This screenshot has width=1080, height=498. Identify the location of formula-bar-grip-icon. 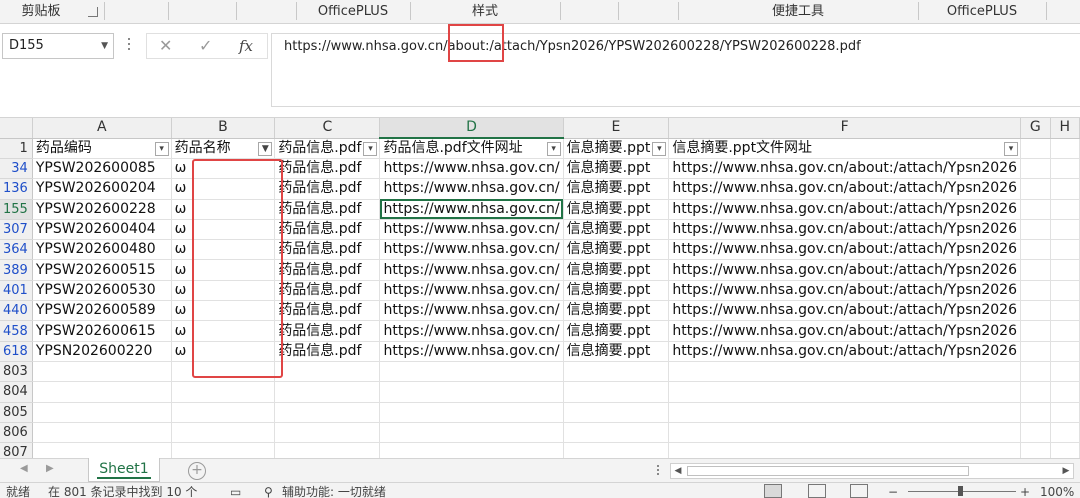
(129, 46).